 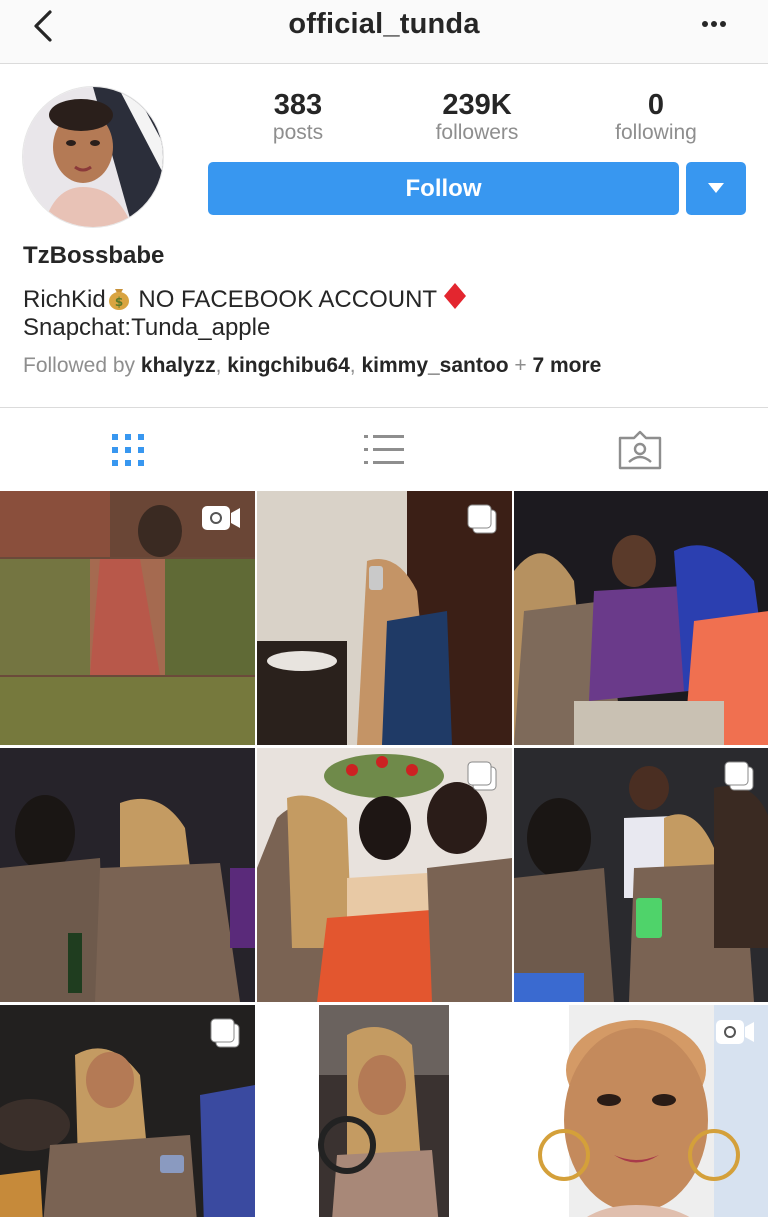 I want to click on profile-username-title: official_tunda, so click(x=384, y=24).